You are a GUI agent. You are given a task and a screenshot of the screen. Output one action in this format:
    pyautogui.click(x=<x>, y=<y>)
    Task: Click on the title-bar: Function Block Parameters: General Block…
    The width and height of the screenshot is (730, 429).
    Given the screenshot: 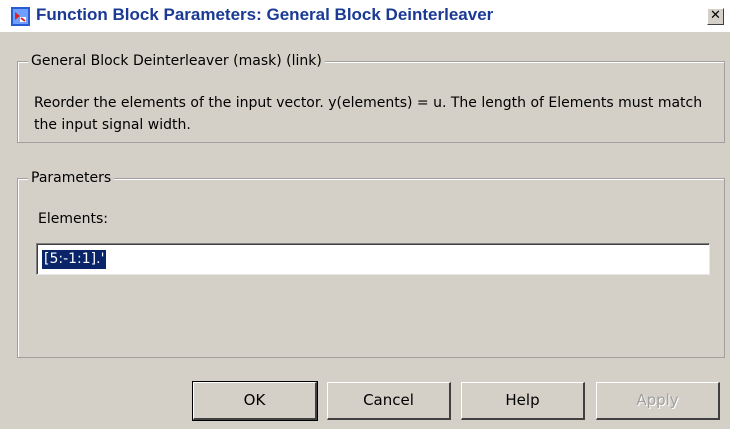 What is the action you would take?
    pyautogui.click(x=365, y=16)
    